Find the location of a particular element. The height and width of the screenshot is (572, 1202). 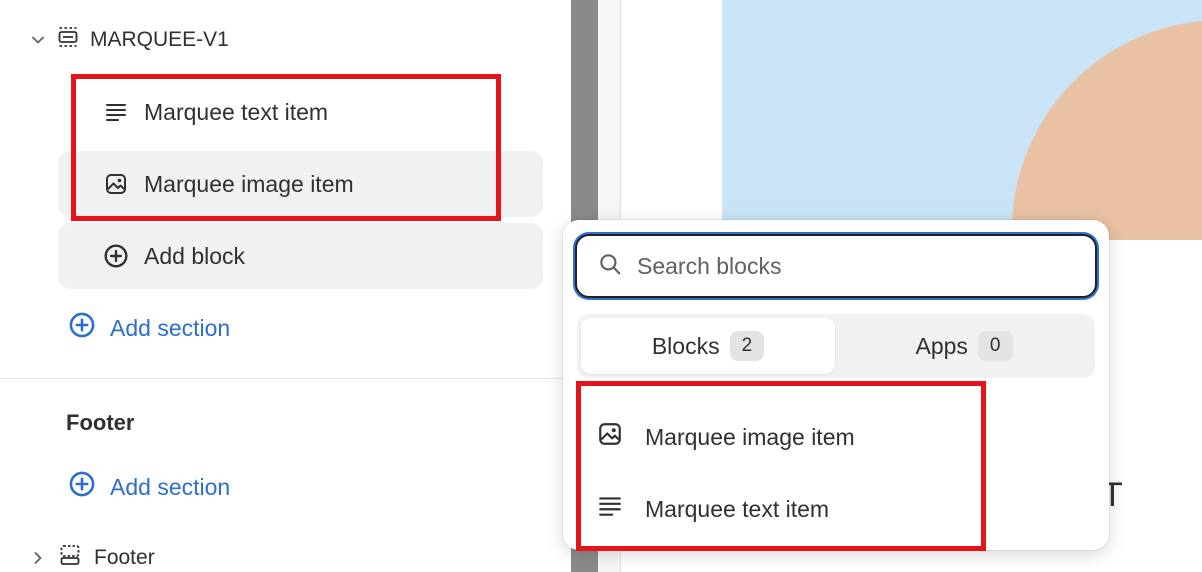

footer-add-section-button: Add section is located at coordinates (149, 487).